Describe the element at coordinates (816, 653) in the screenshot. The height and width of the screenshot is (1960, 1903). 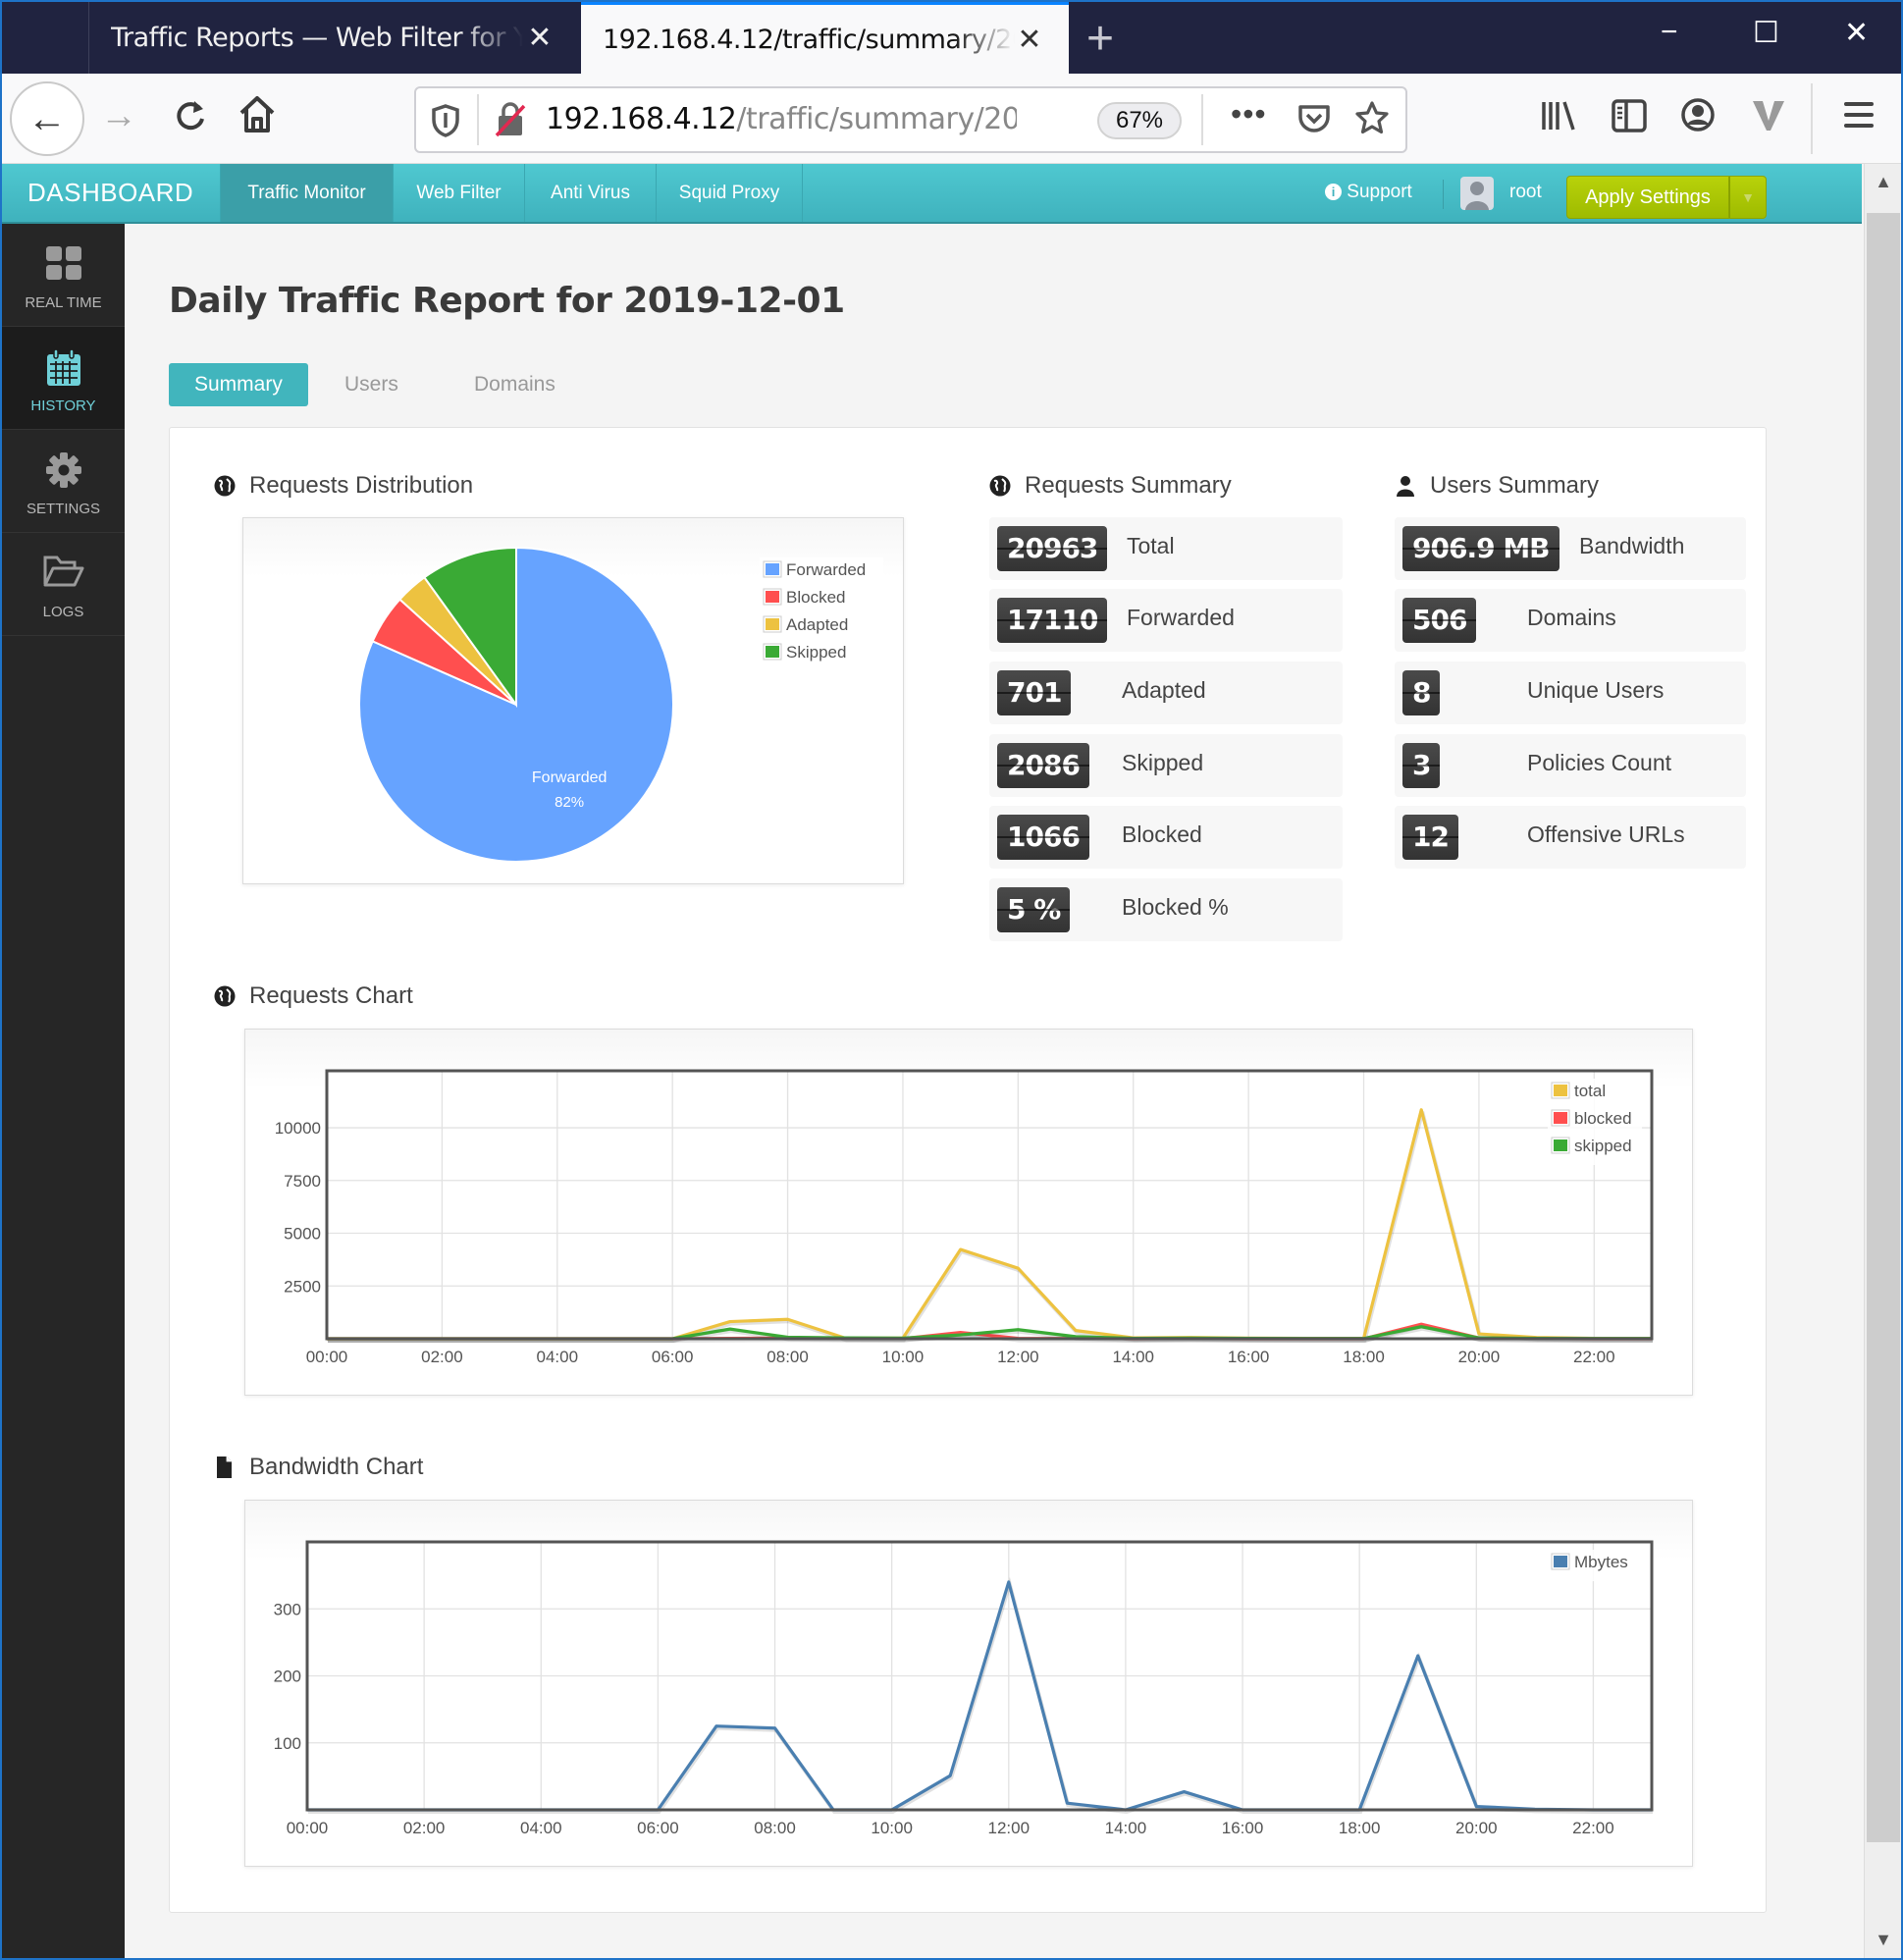
I see `legend-label: Skipped` at that location.